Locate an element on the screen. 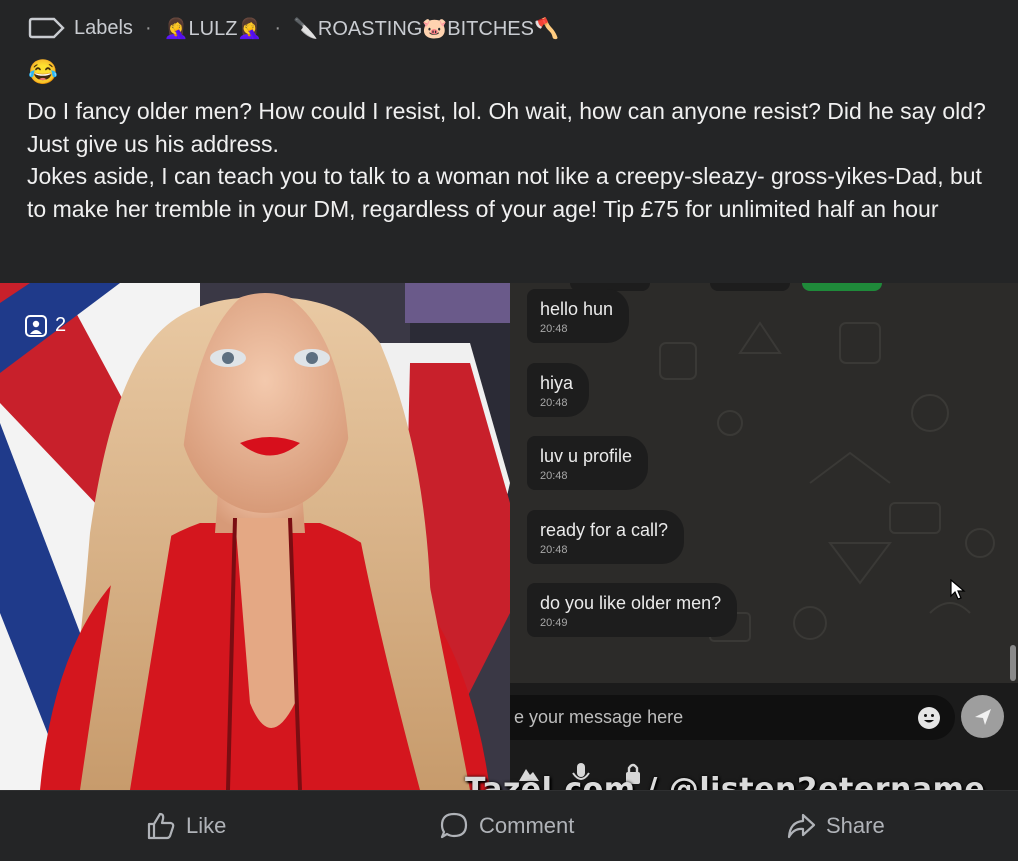 This screenshot has width=1018, height=861. photo-count: 2 is located at coordinates (45, 325).